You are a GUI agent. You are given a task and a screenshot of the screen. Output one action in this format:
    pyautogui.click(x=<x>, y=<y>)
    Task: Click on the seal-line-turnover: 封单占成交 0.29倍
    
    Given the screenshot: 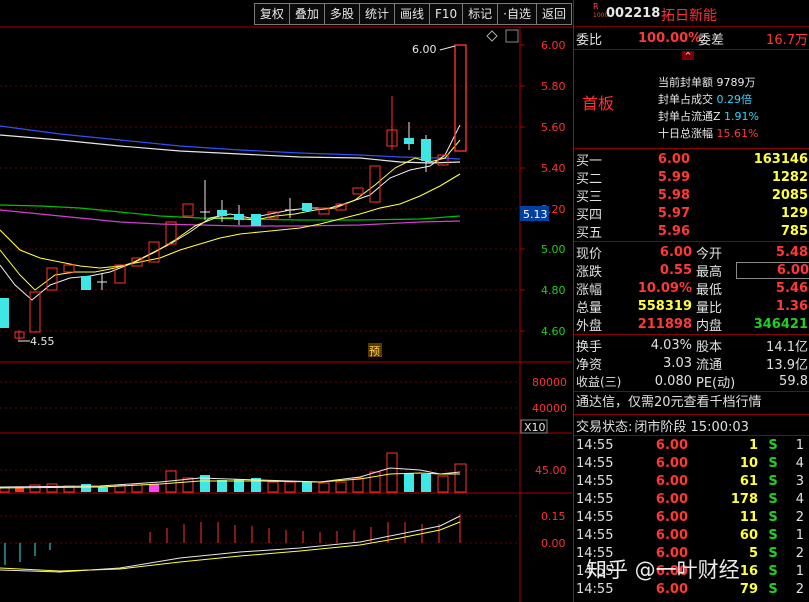 What is the action you would take?
    pyautogui.click(x=705, y=99)
    